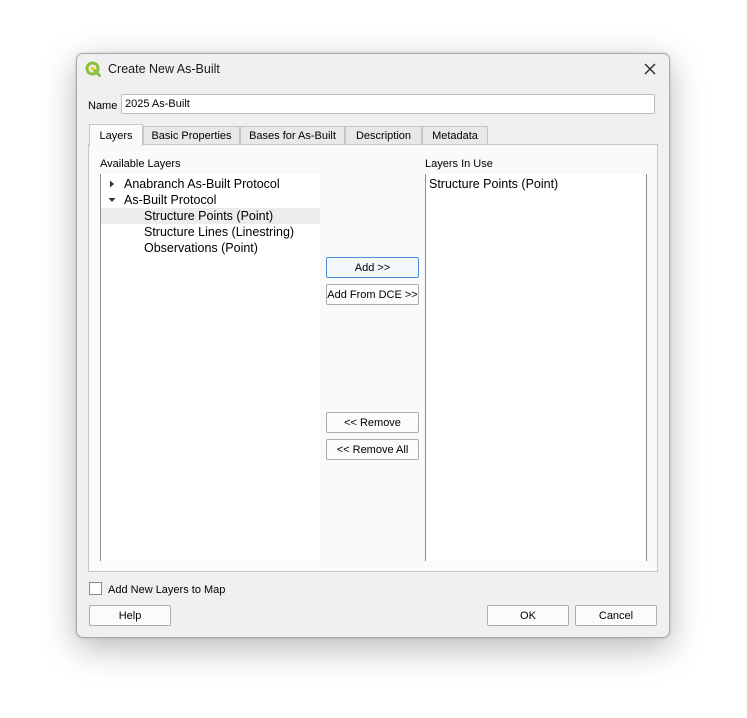 The height and width of the screenshot is (718, 747). What do you see at coordinates (383, 135) in the screenshot?
I see `tab-description: Description` at bounding box center [383, 135].